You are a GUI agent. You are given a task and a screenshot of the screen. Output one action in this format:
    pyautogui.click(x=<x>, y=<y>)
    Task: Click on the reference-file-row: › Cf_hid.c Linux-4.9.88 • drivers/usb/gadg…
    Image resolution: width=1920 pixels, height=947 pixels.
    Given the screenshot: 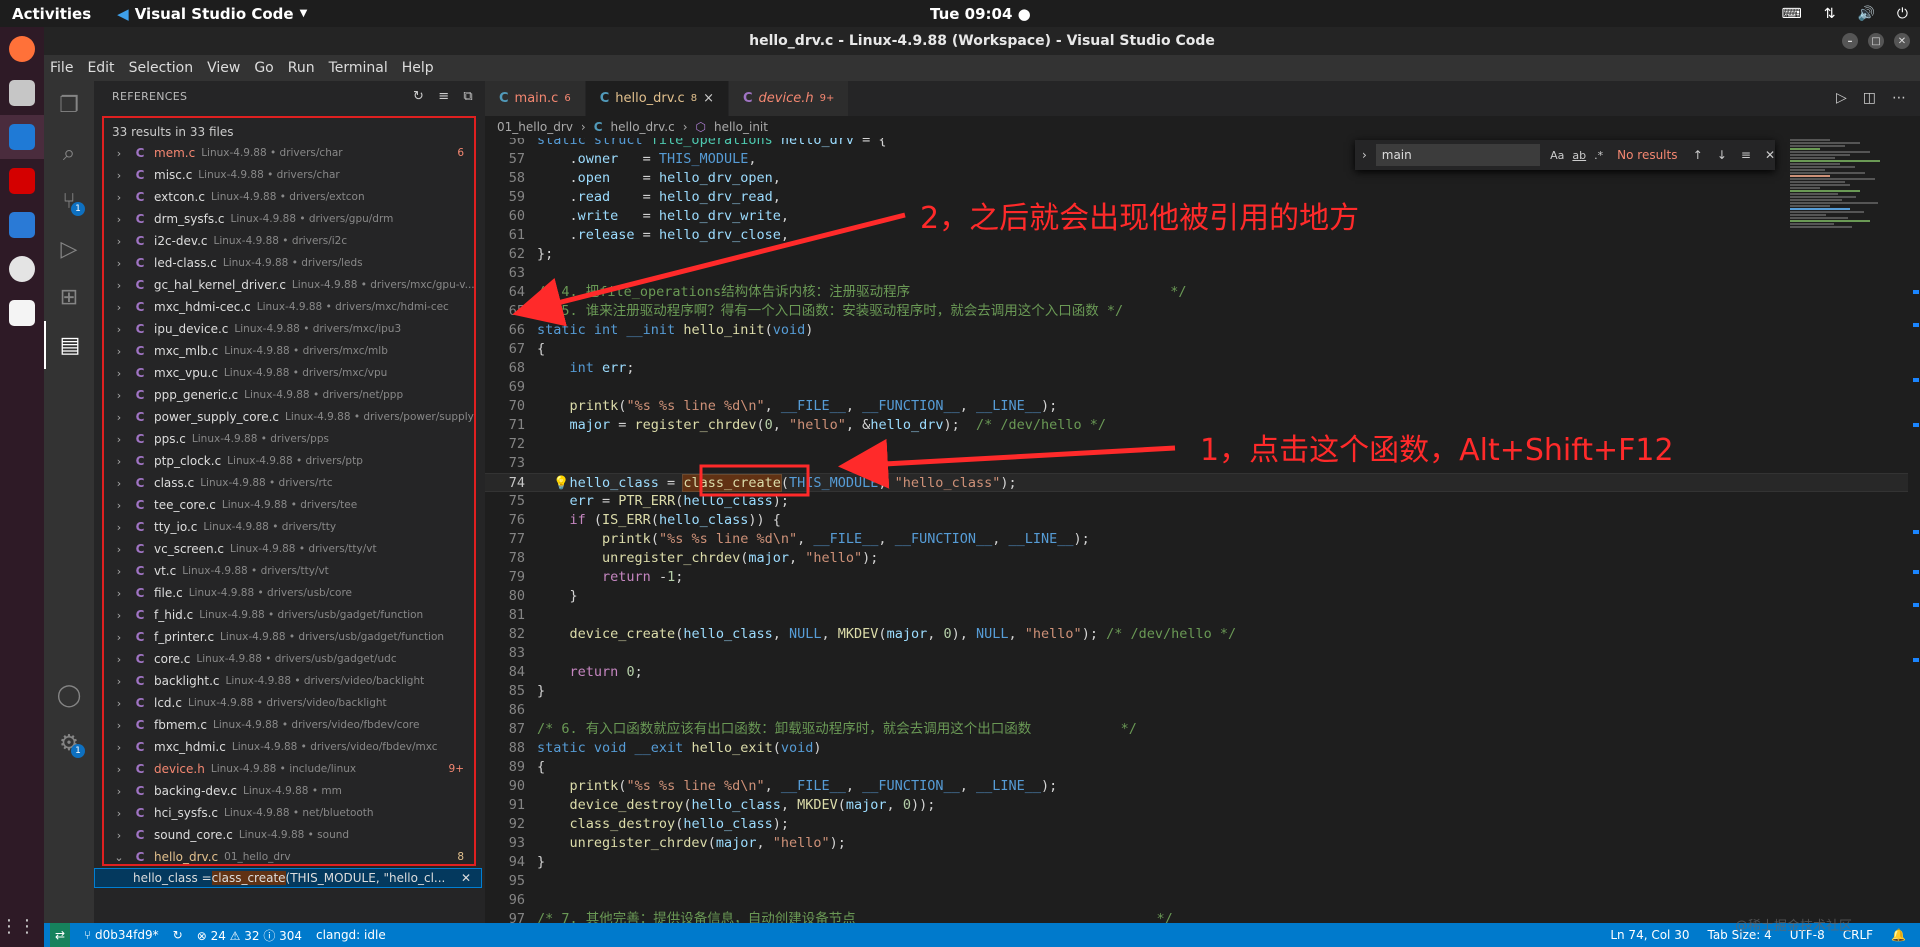 What is the action you would take?
    pyautogui.click(x=289, y=615)
    